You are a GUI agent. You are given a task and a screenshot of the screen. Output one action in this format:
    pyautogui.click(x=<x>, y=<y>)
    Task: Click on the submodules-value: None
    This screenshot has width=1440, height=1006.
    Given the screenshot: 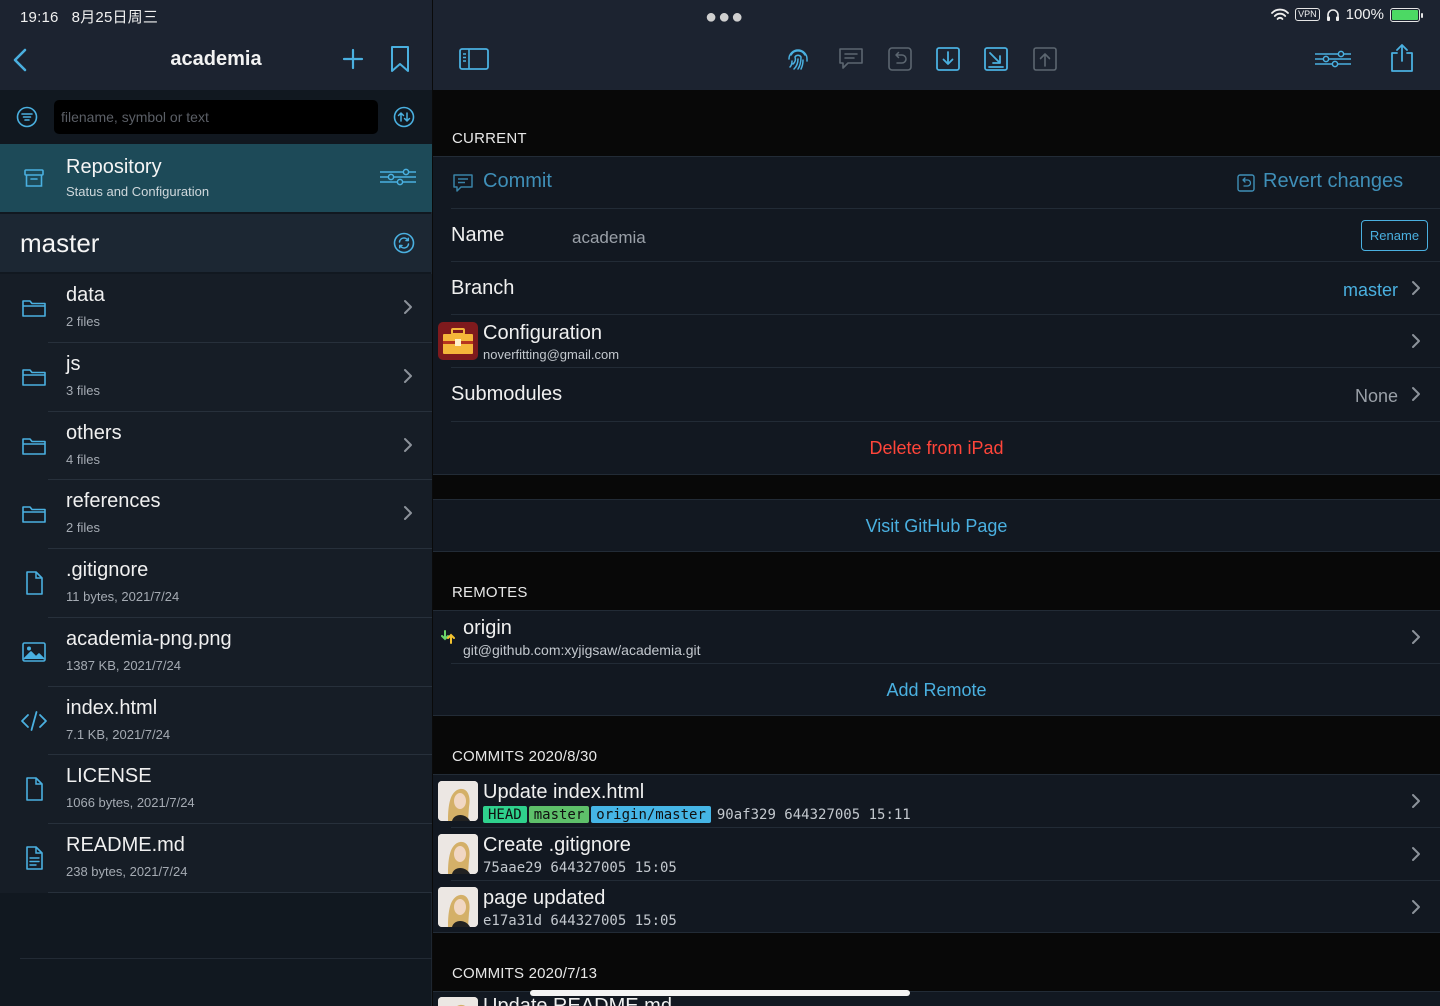 What is the action you would take?
    pyautogui.click(x=1376, y=396)
    